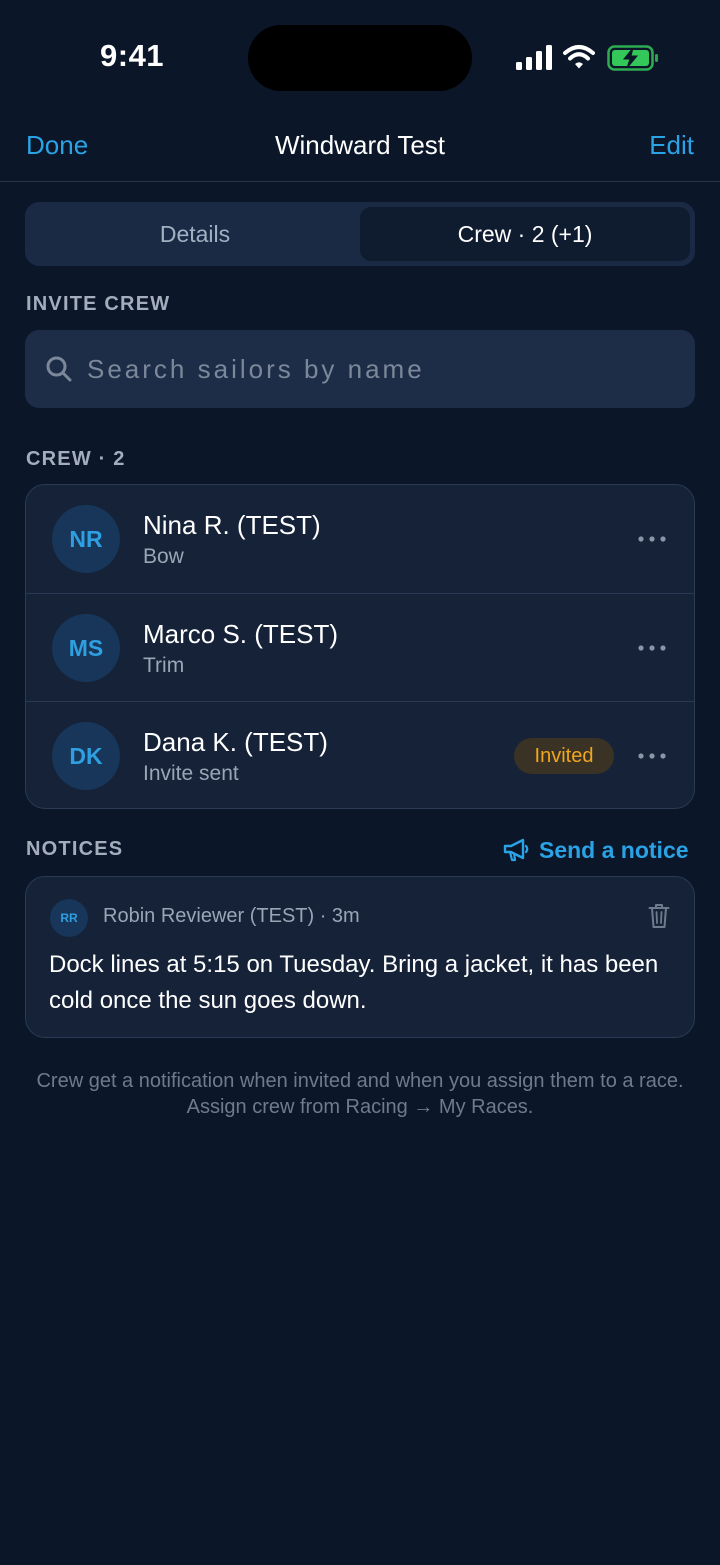  What do you see at coordinates (86, 648) in the screenshot?
I see `avatar: MS` at bounding box center [86, 648].